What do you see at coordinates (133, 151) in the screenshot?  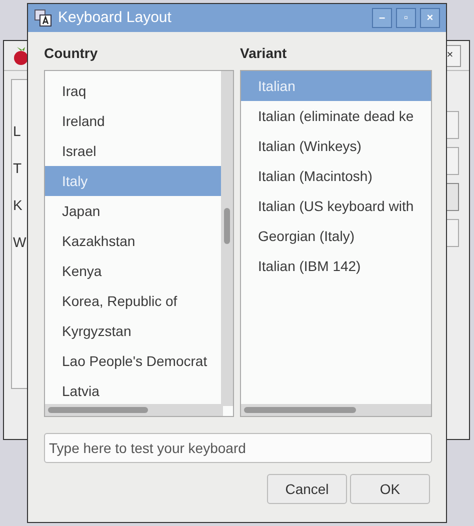 I see `list-item: Israel` at bounding box center [133, 151].